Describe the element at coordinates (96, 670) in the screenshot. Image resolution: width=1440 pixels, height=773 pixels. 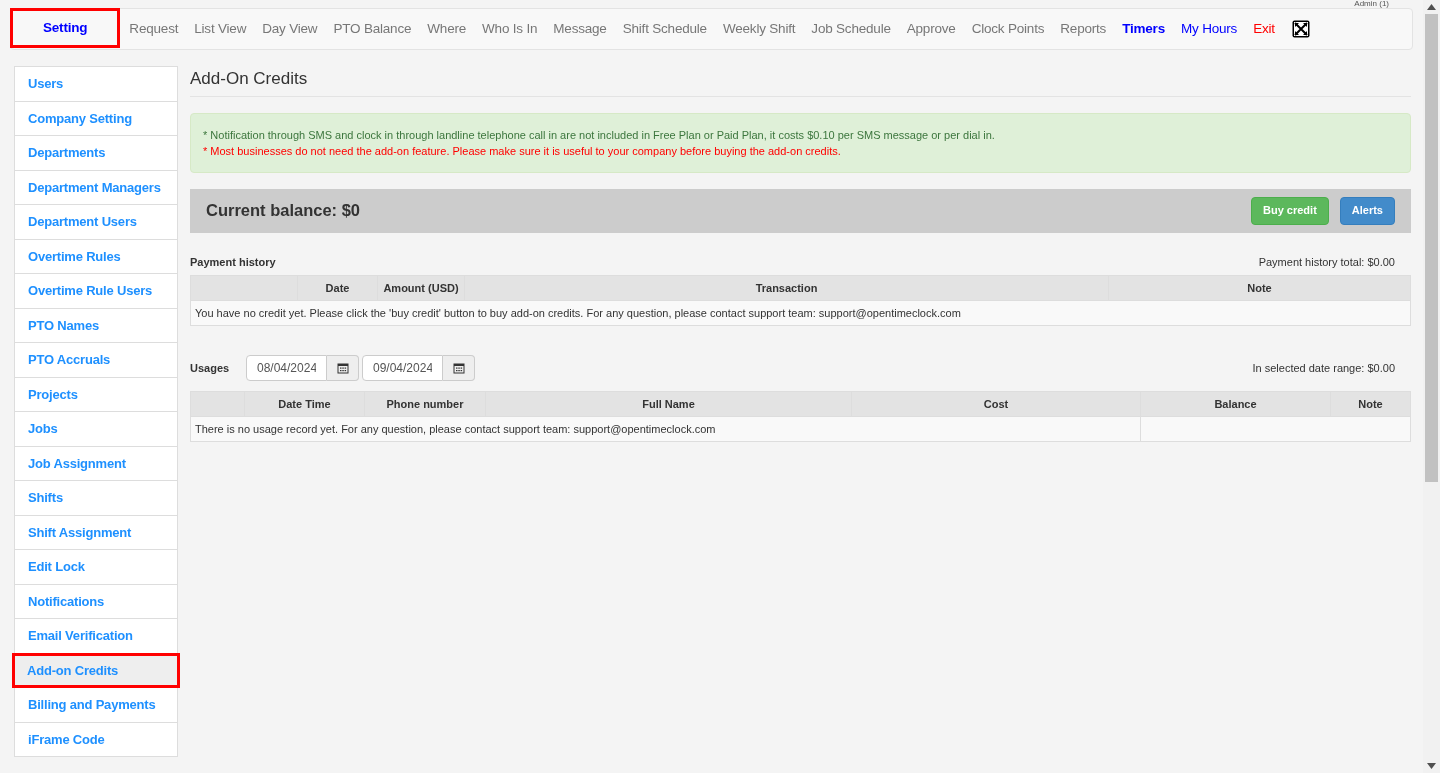
I see `sidebar-item: Add-on Credits` at that location.